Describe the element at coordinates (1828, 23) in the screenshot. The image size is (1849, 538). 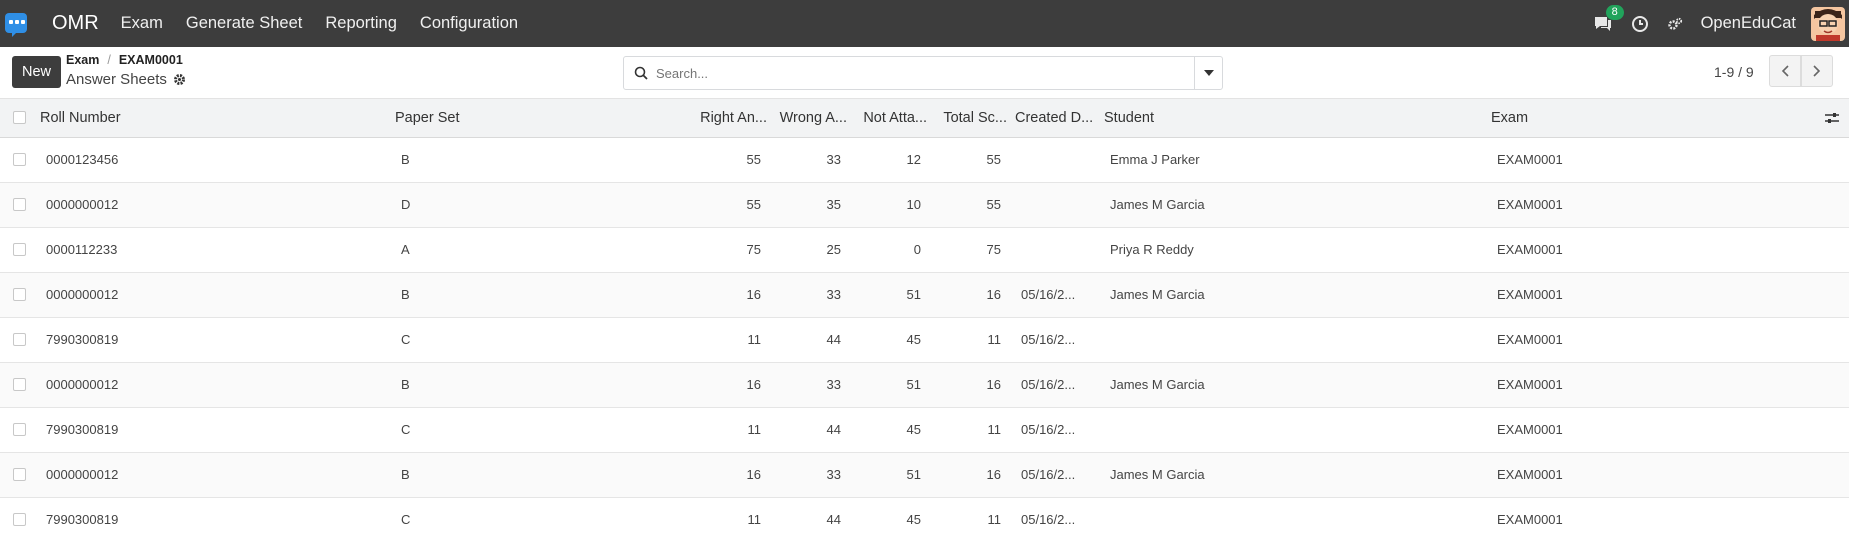
I see `user-avatar` at that location.